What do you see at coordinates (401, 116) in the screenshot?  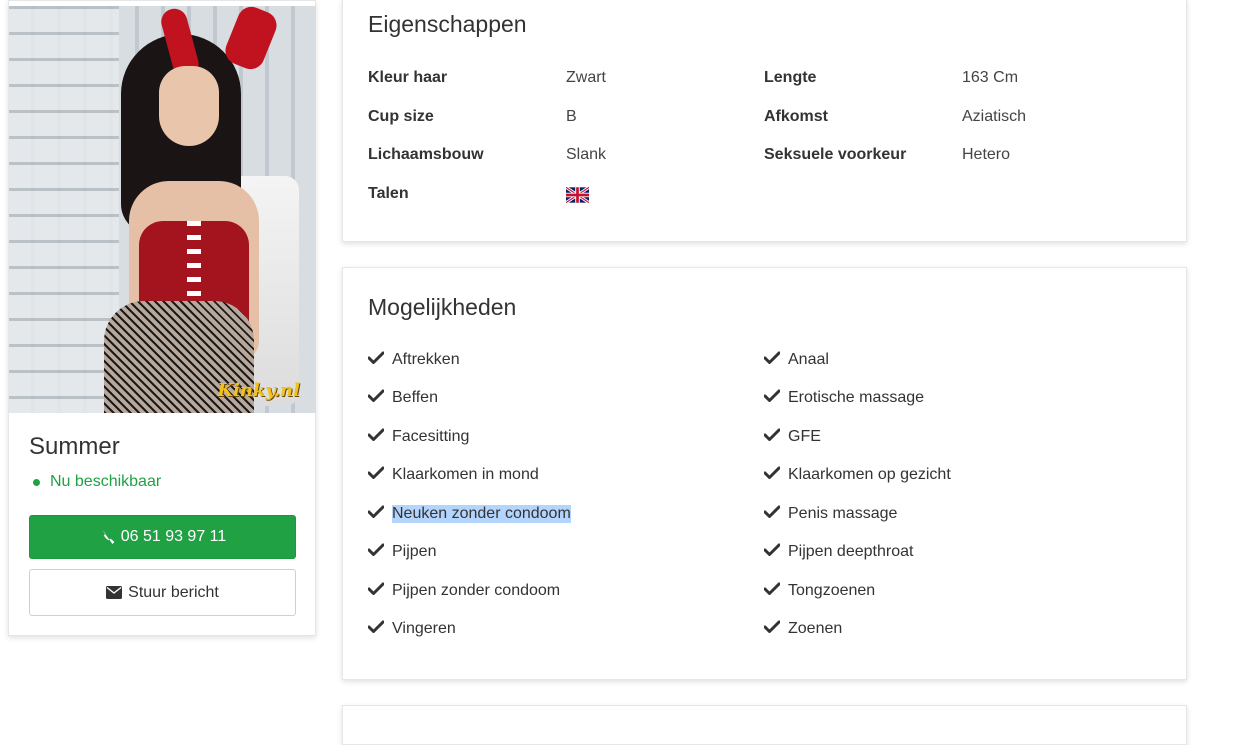 I see `property-label: Cup size` at bounding box center [401, 116].